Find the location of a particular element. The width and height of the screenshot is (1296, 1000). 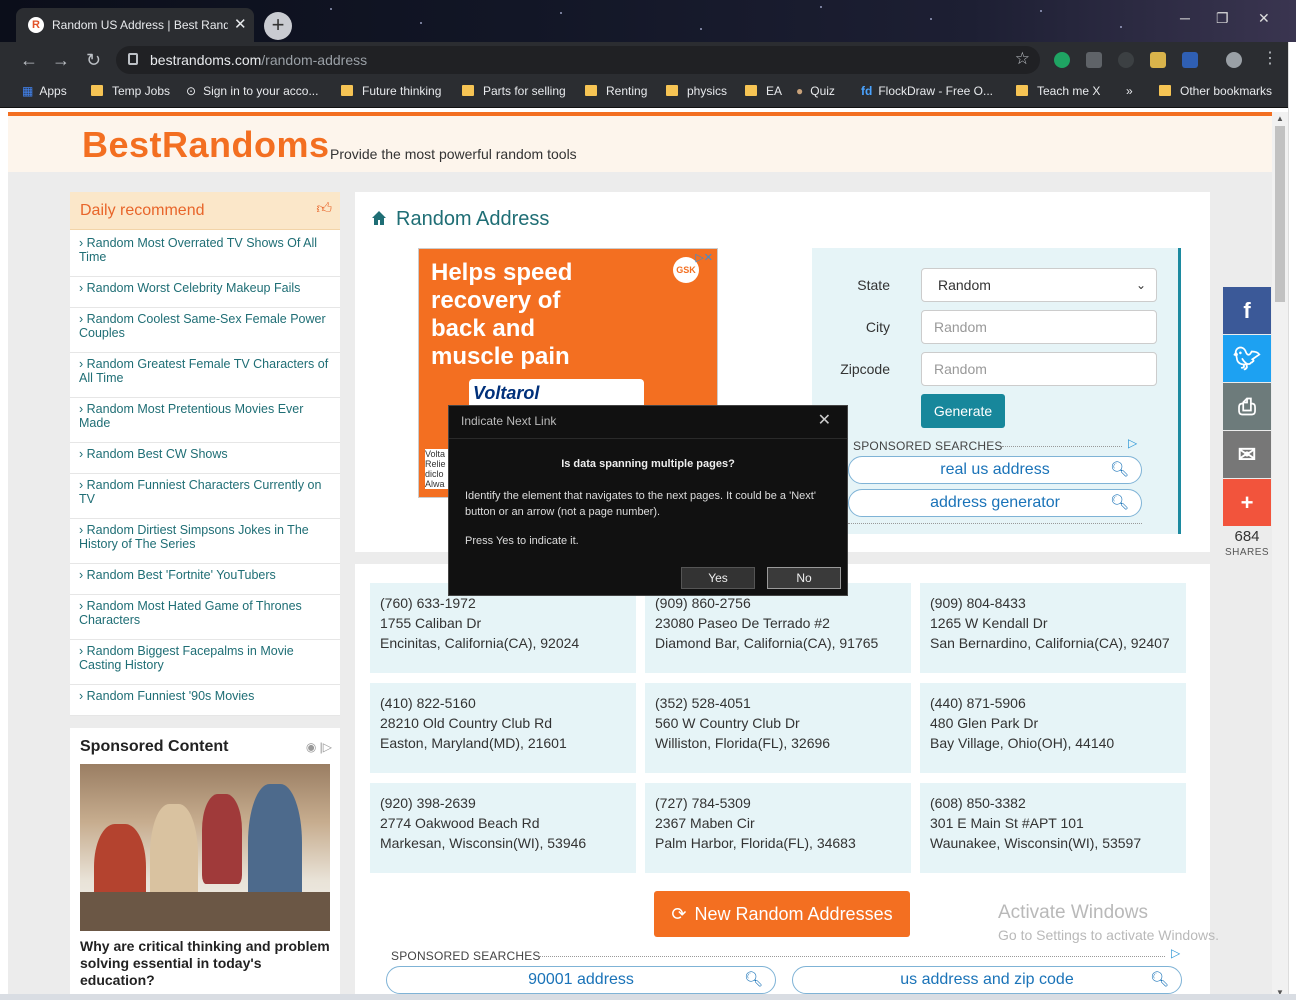

scrollbar-thumb is located at coordinates (1280, 214).